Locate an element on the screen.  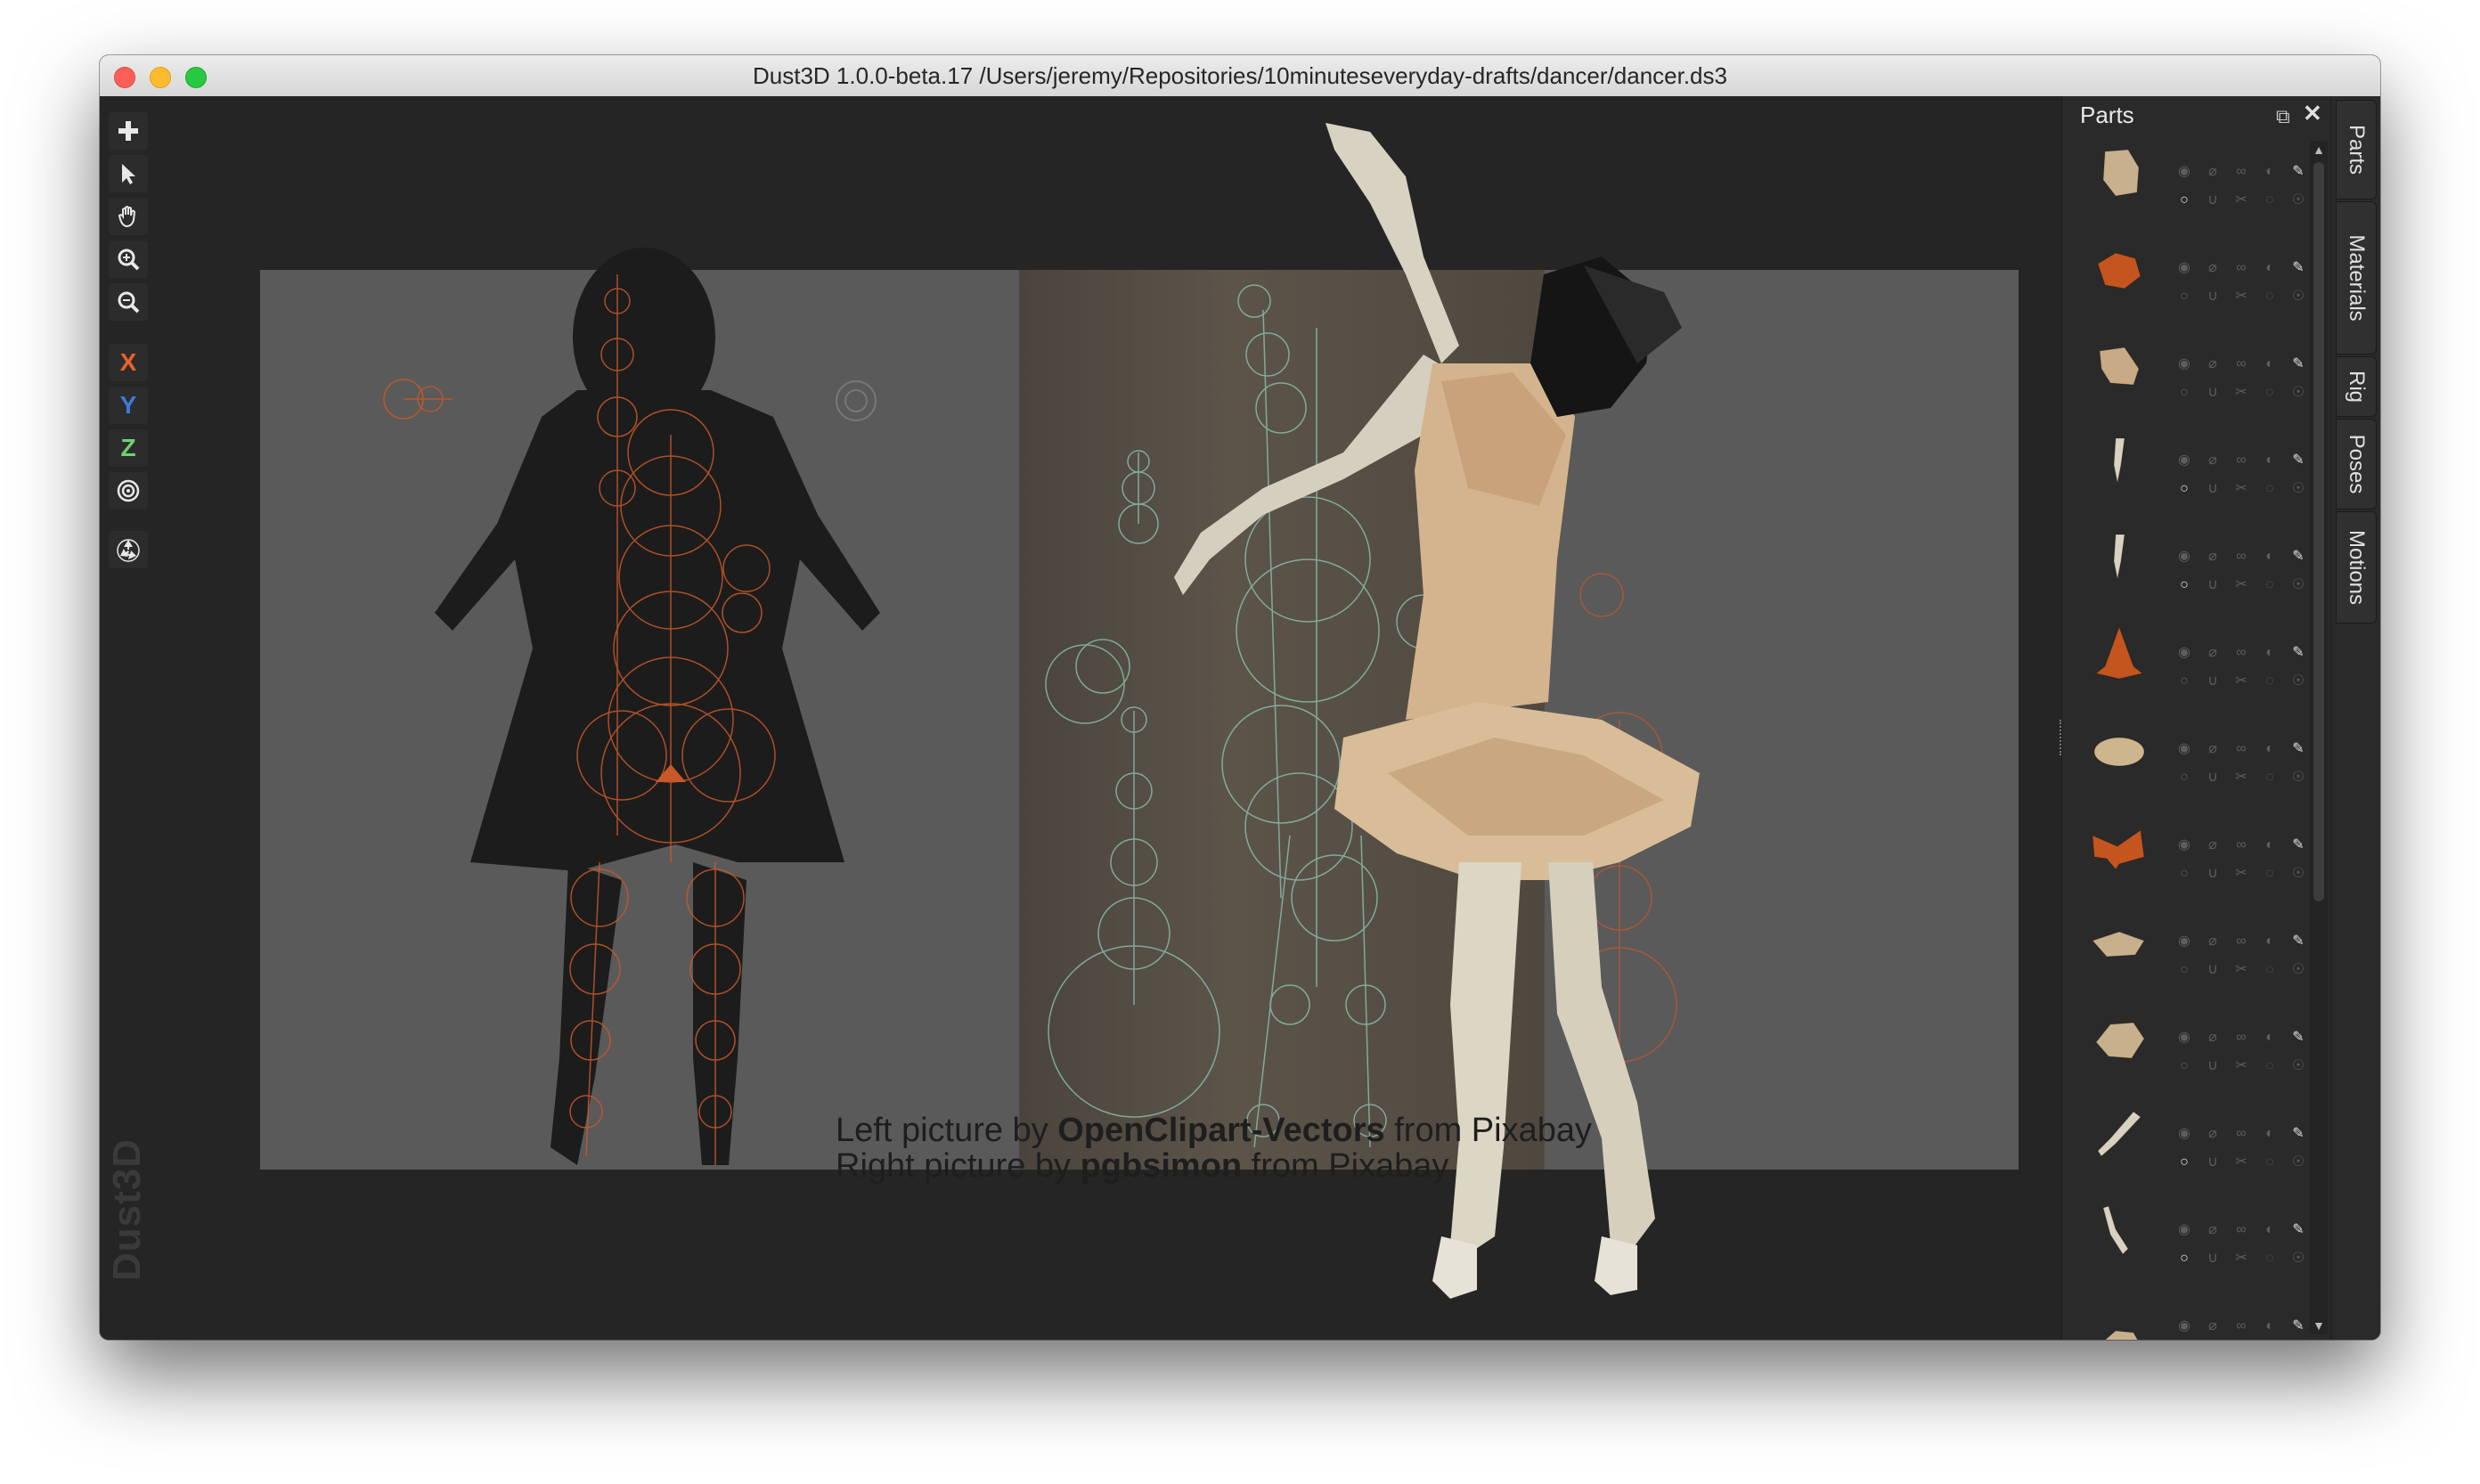
parts-scrollbar: ▲ ▼ is located at coordinates (2319, 737).